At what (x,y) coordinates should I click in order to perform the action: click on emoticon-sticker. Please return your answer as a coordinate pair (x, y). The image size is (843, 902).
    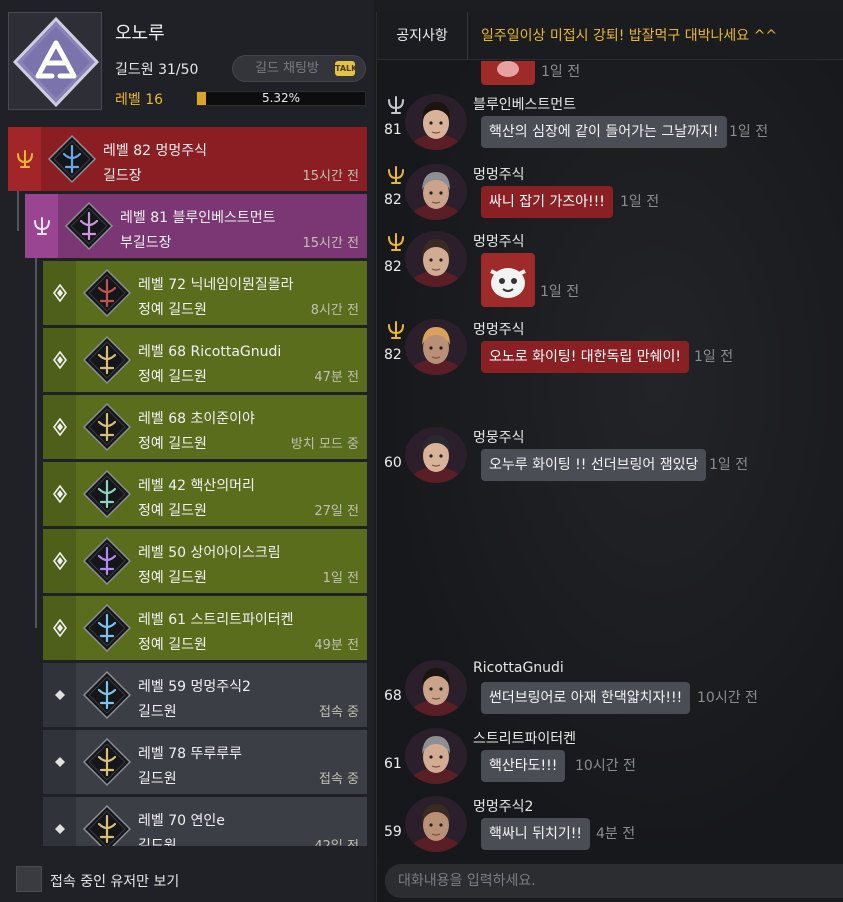
    Looking at the image, I should click on (508, 280).